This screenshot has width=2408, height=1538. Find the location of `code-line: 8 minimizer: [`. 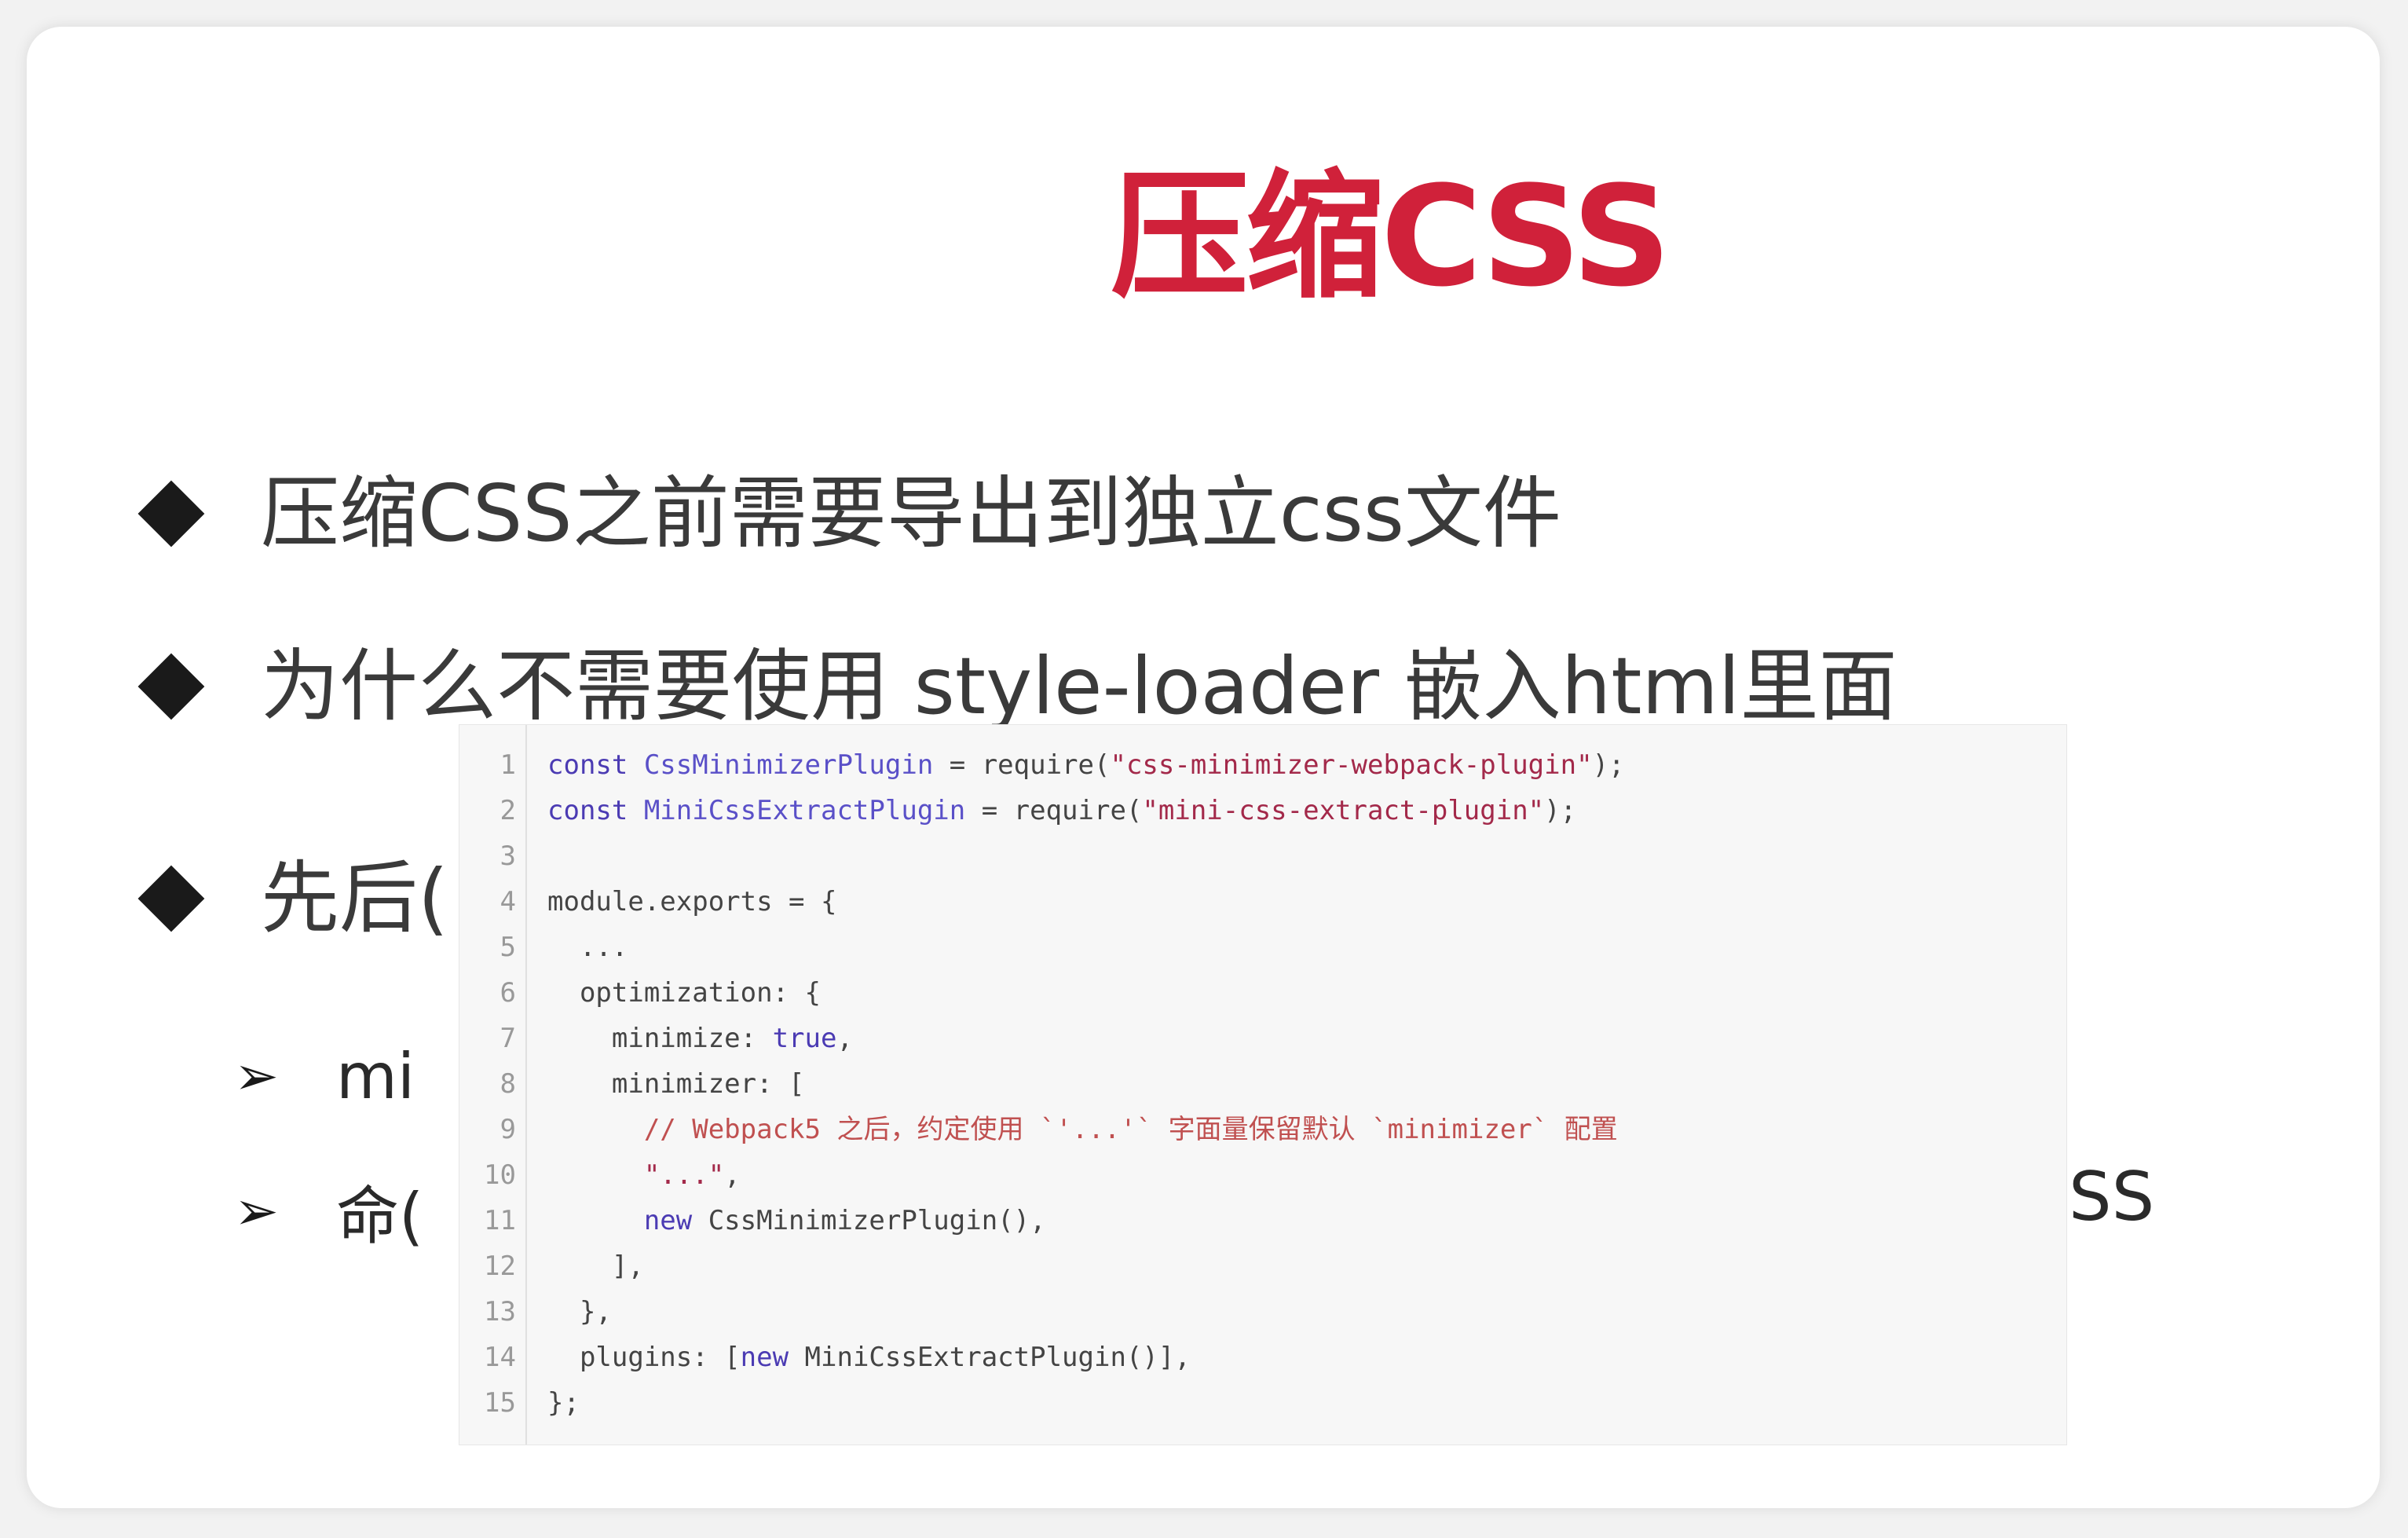

code-line: 8 minimizer: [ is located at coordinates (632, 1084).